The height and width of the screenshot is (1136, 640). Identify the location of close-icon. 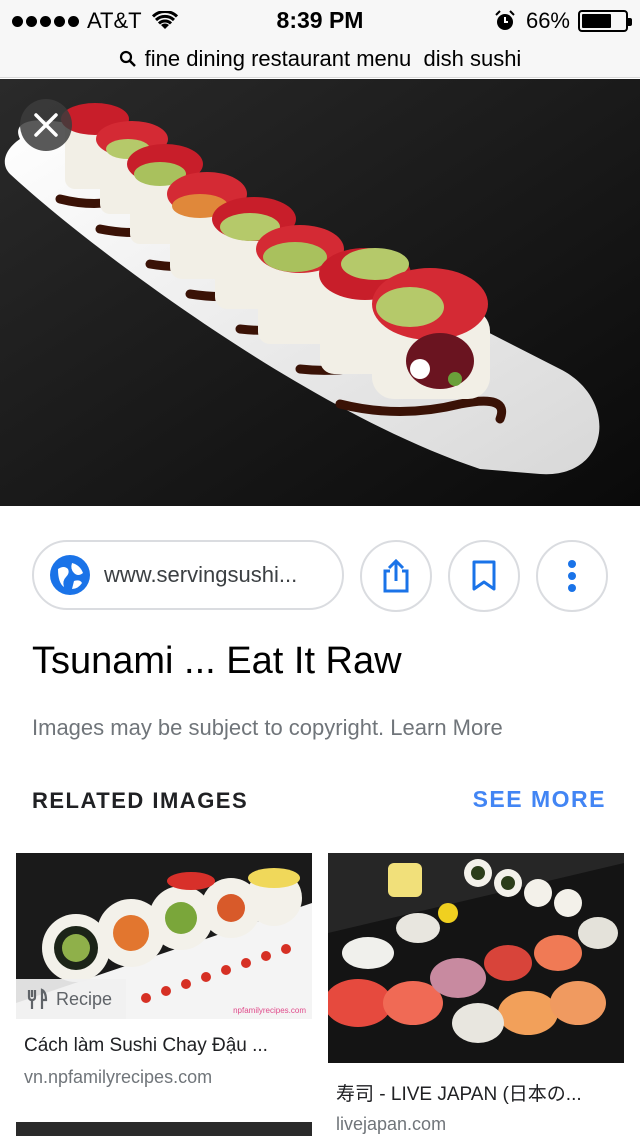
(46, 125).